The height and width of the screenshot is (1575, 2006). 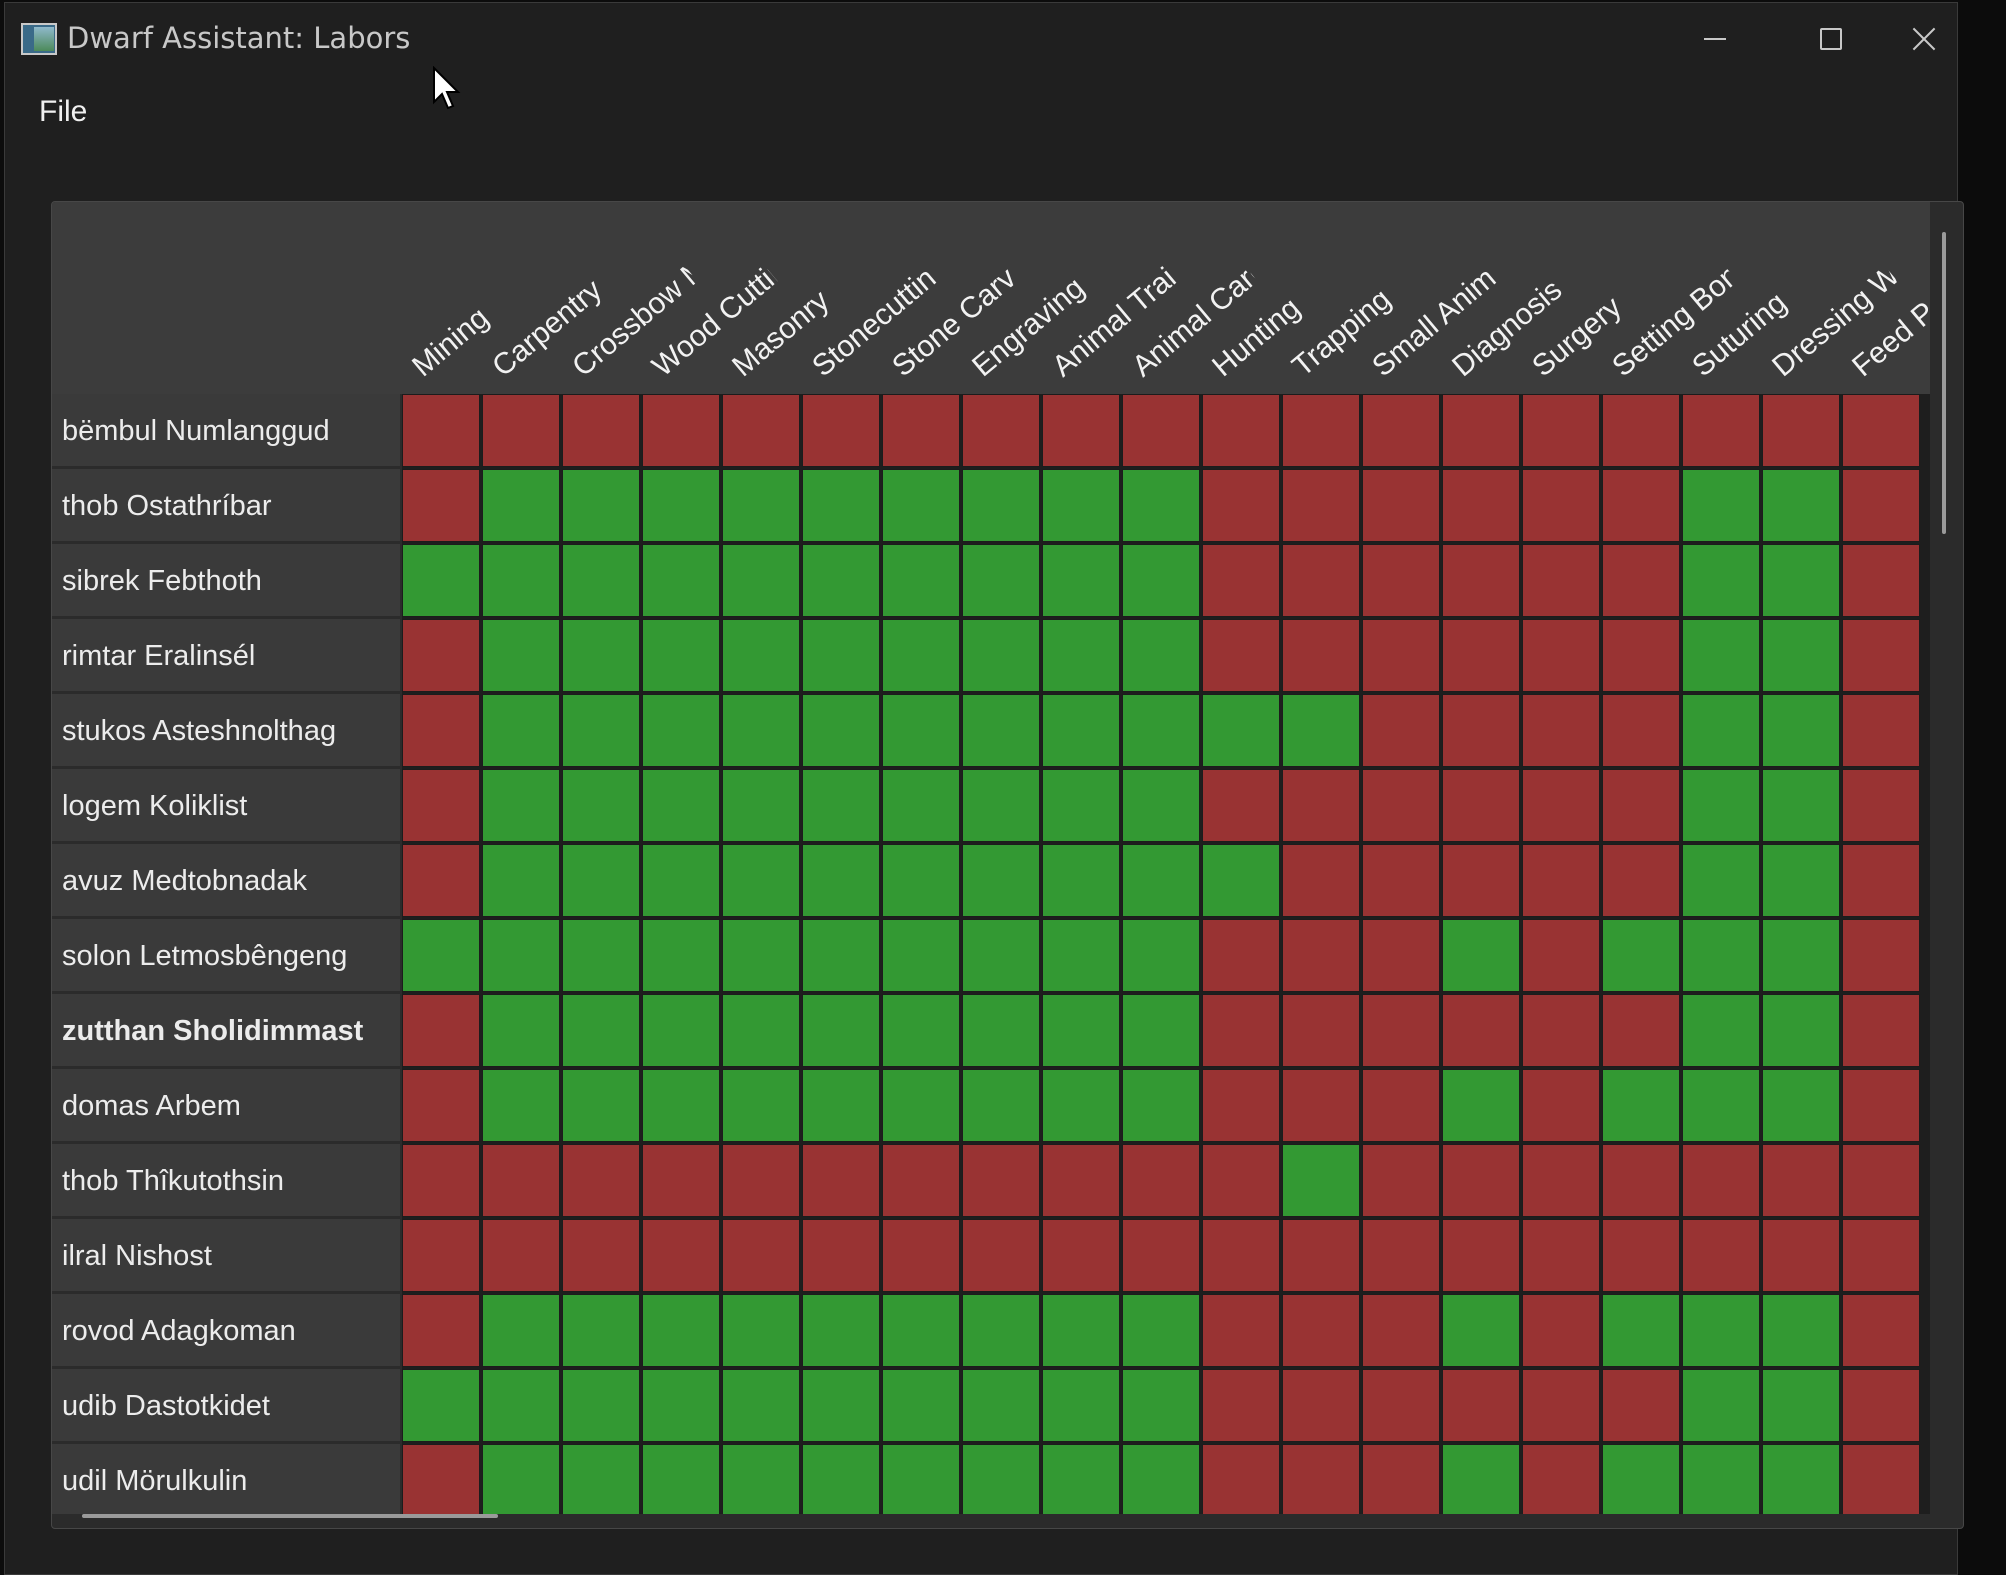 I want to click on dwarf-name: domas Arbem, so click(x=226, y=1106).